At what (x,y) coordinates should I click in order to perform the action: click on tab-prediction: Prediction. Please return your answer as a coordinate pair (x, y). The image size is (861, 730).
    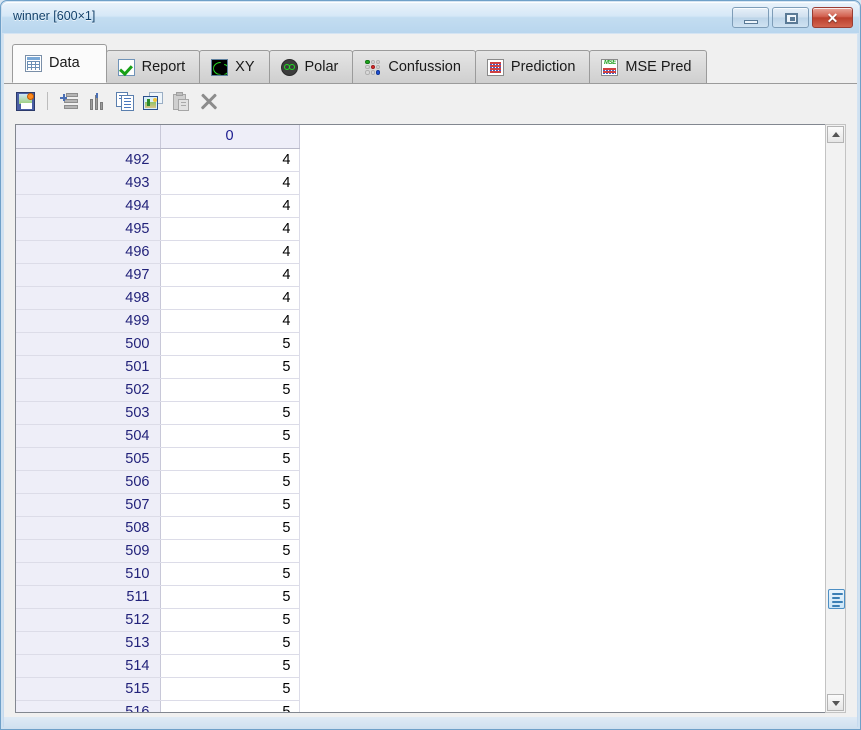
    Looking at the image, I should click on (532, 66).